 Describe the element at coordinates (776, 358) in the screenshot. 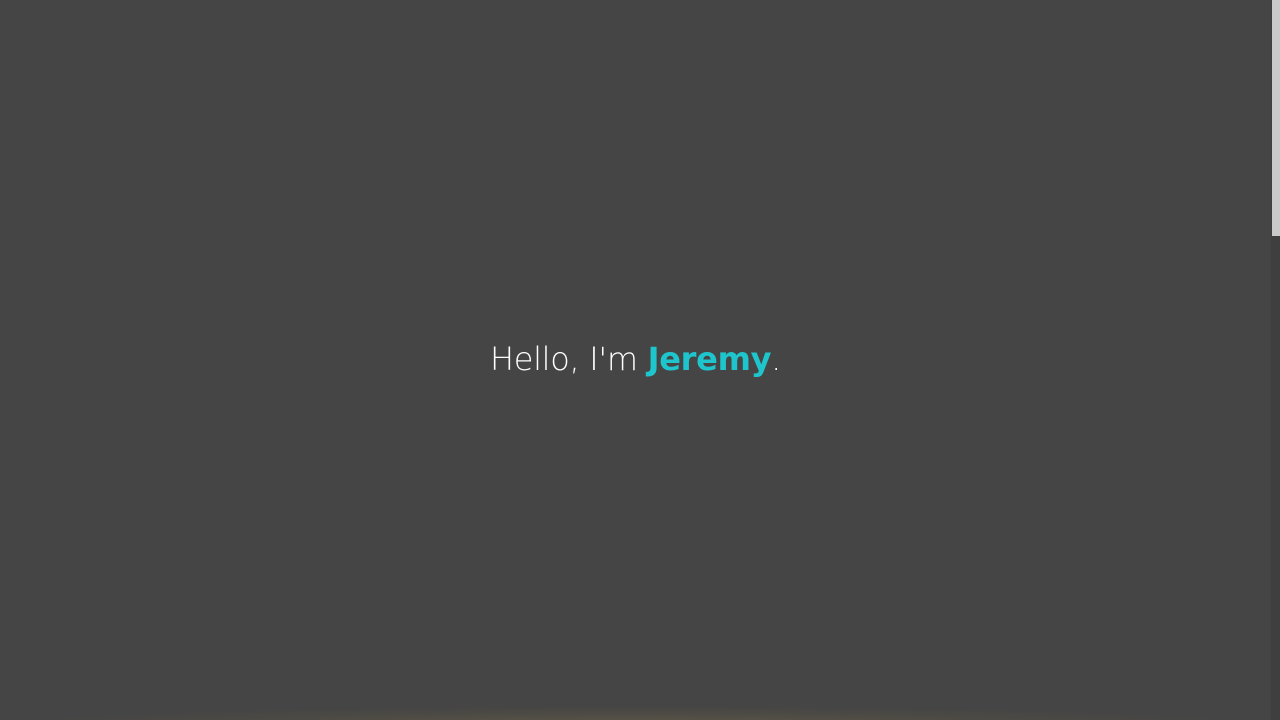

I see `greeting-suffix: .` at that location.